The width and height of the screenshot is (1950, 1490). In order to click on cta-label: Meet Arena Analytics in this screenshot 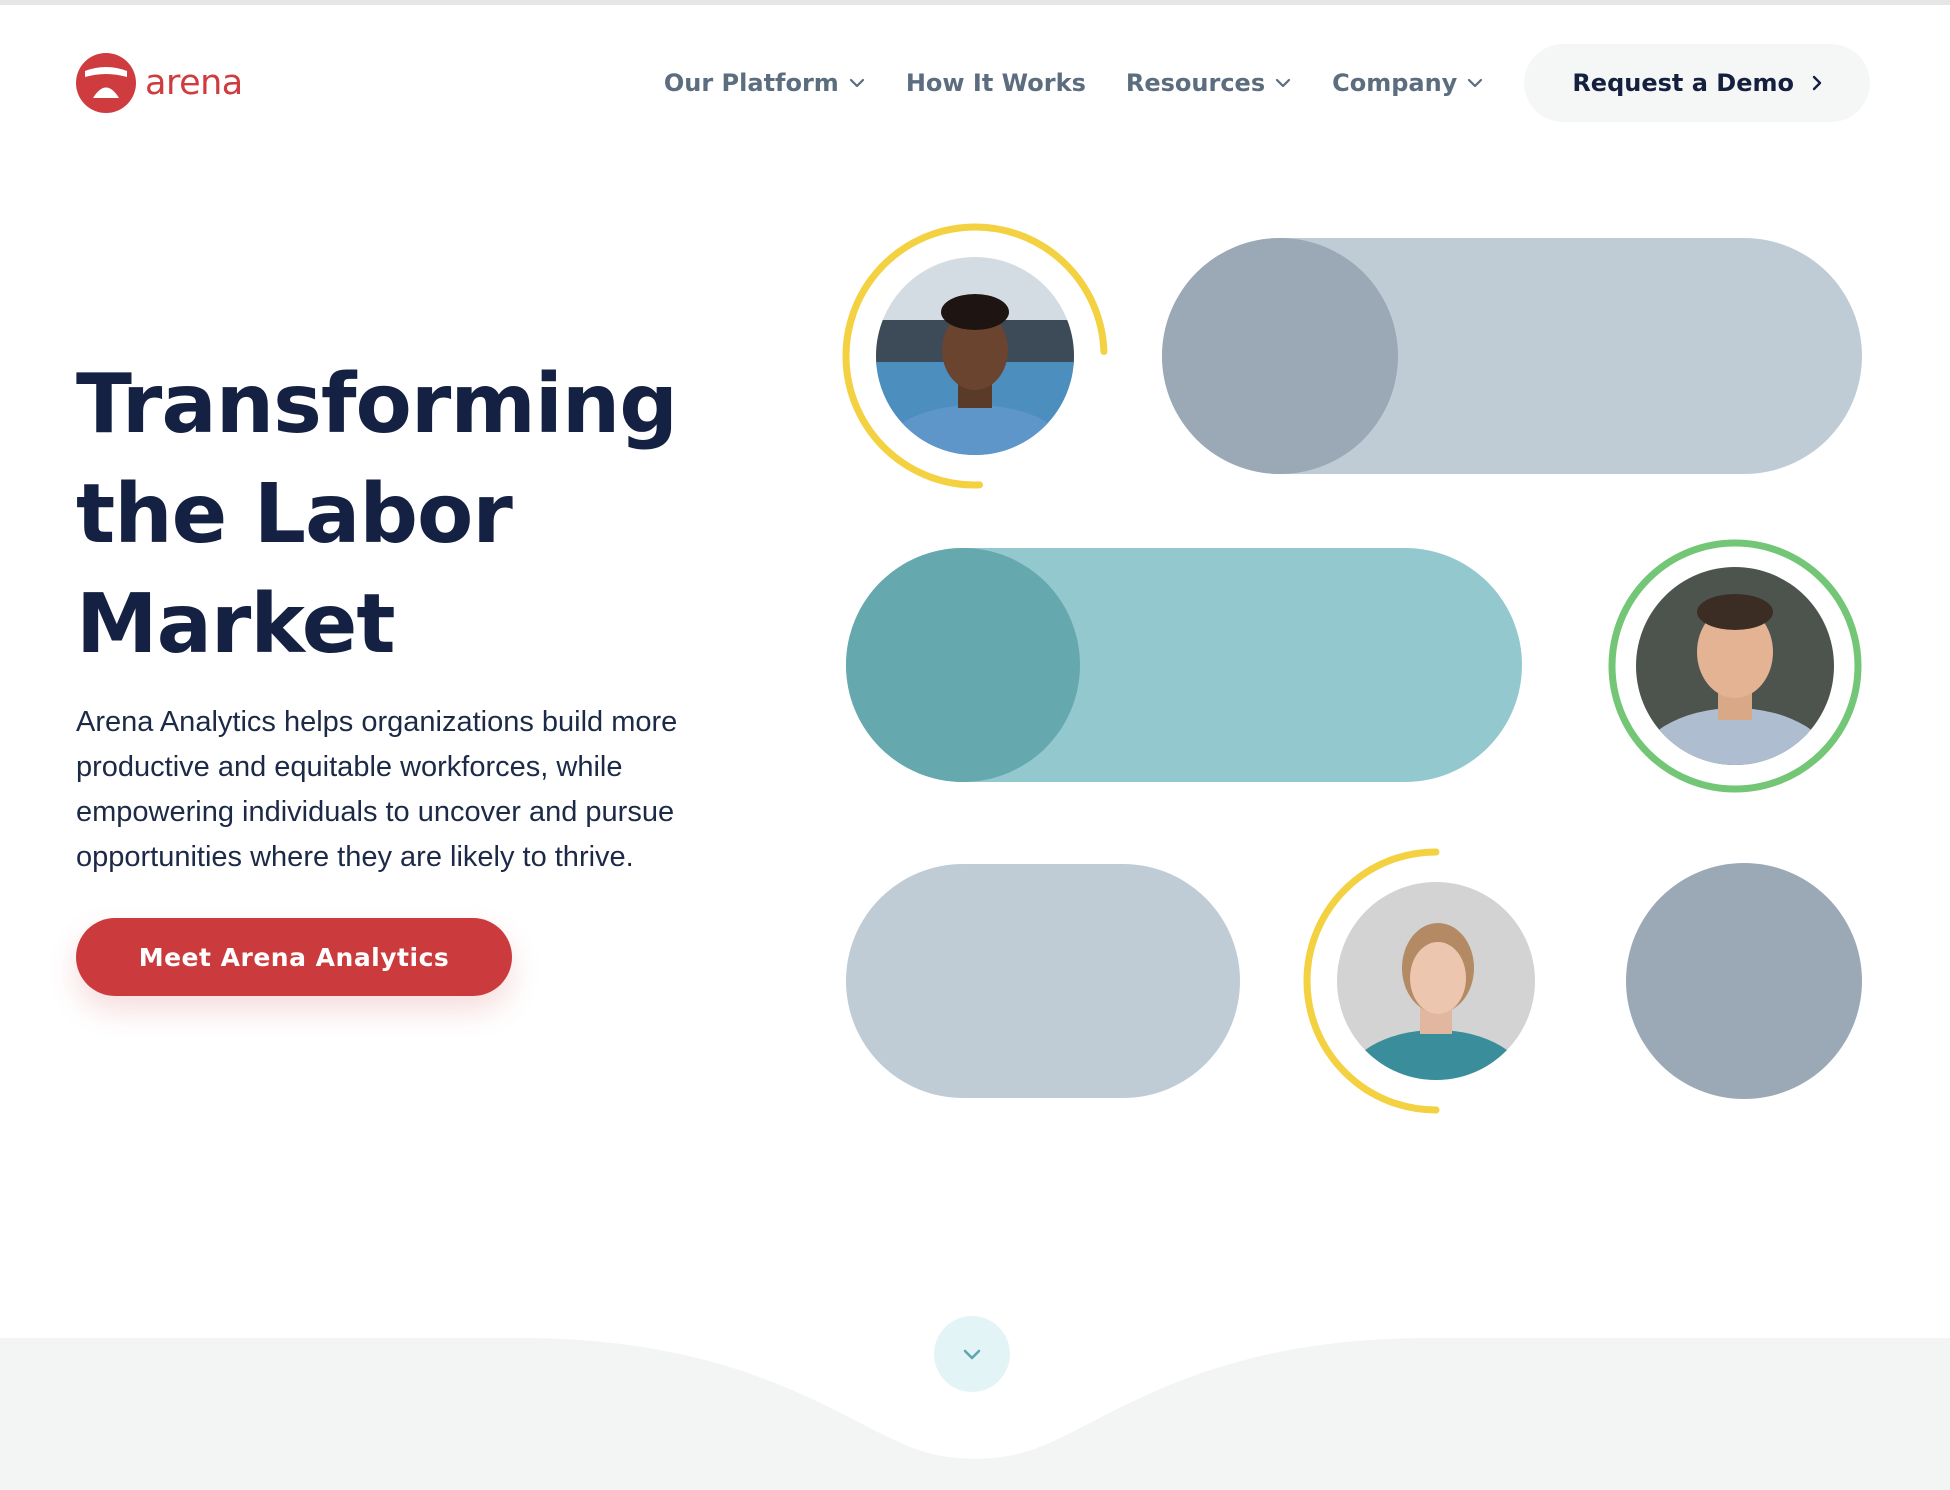, I will do `click(294, 957)`.